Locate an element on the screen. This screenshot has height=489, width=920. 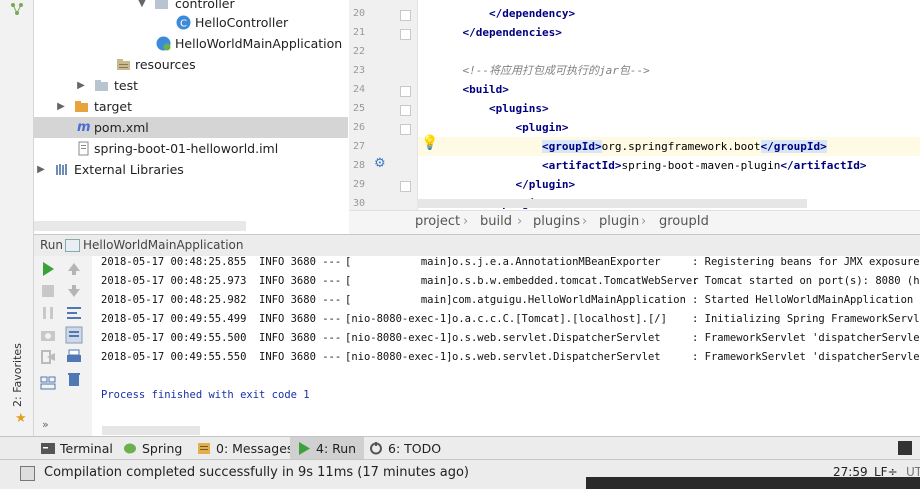
xml-tag: </artifactId> is located at coordinates (823, 165).